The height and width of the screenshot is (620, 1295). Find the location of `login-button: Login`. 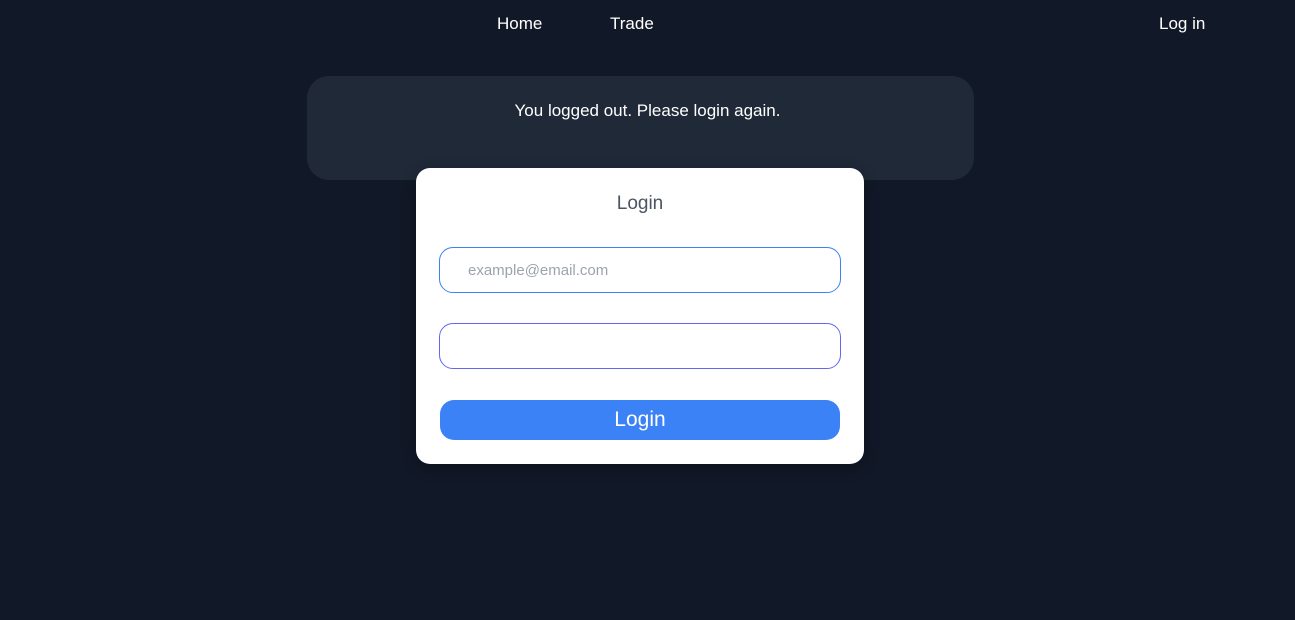

login-button: Login is located at coordinates (640, 420).